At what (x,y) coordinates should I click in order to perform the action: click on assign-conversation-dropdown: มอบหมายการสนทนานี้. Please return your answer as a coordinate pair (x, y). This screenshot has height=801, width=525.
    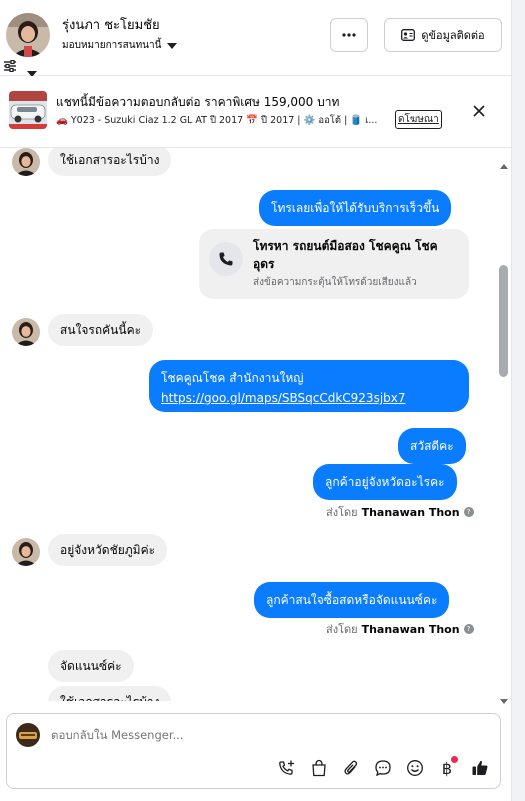
    Looking at the image, I should click on (120, 45).